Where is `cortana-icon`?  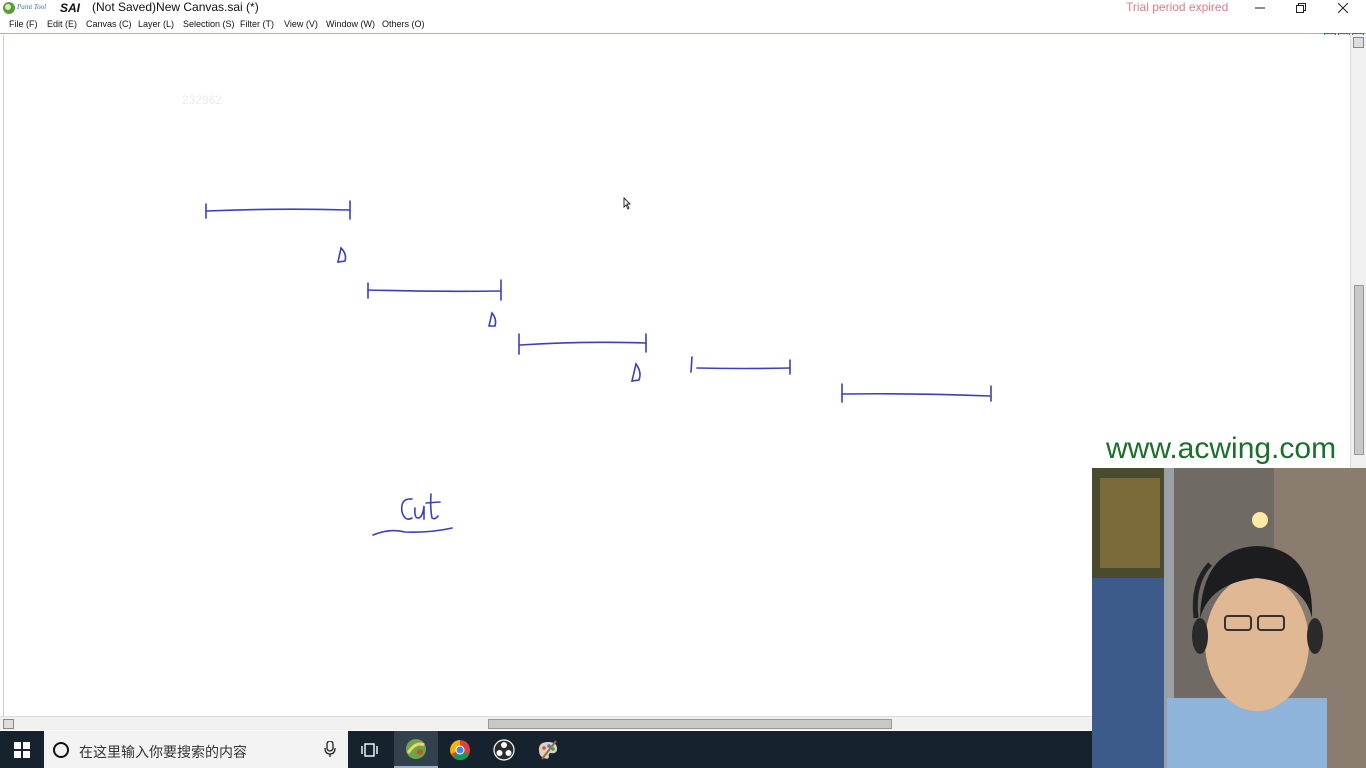
cortana-icon is located at coordinates (61, 750).